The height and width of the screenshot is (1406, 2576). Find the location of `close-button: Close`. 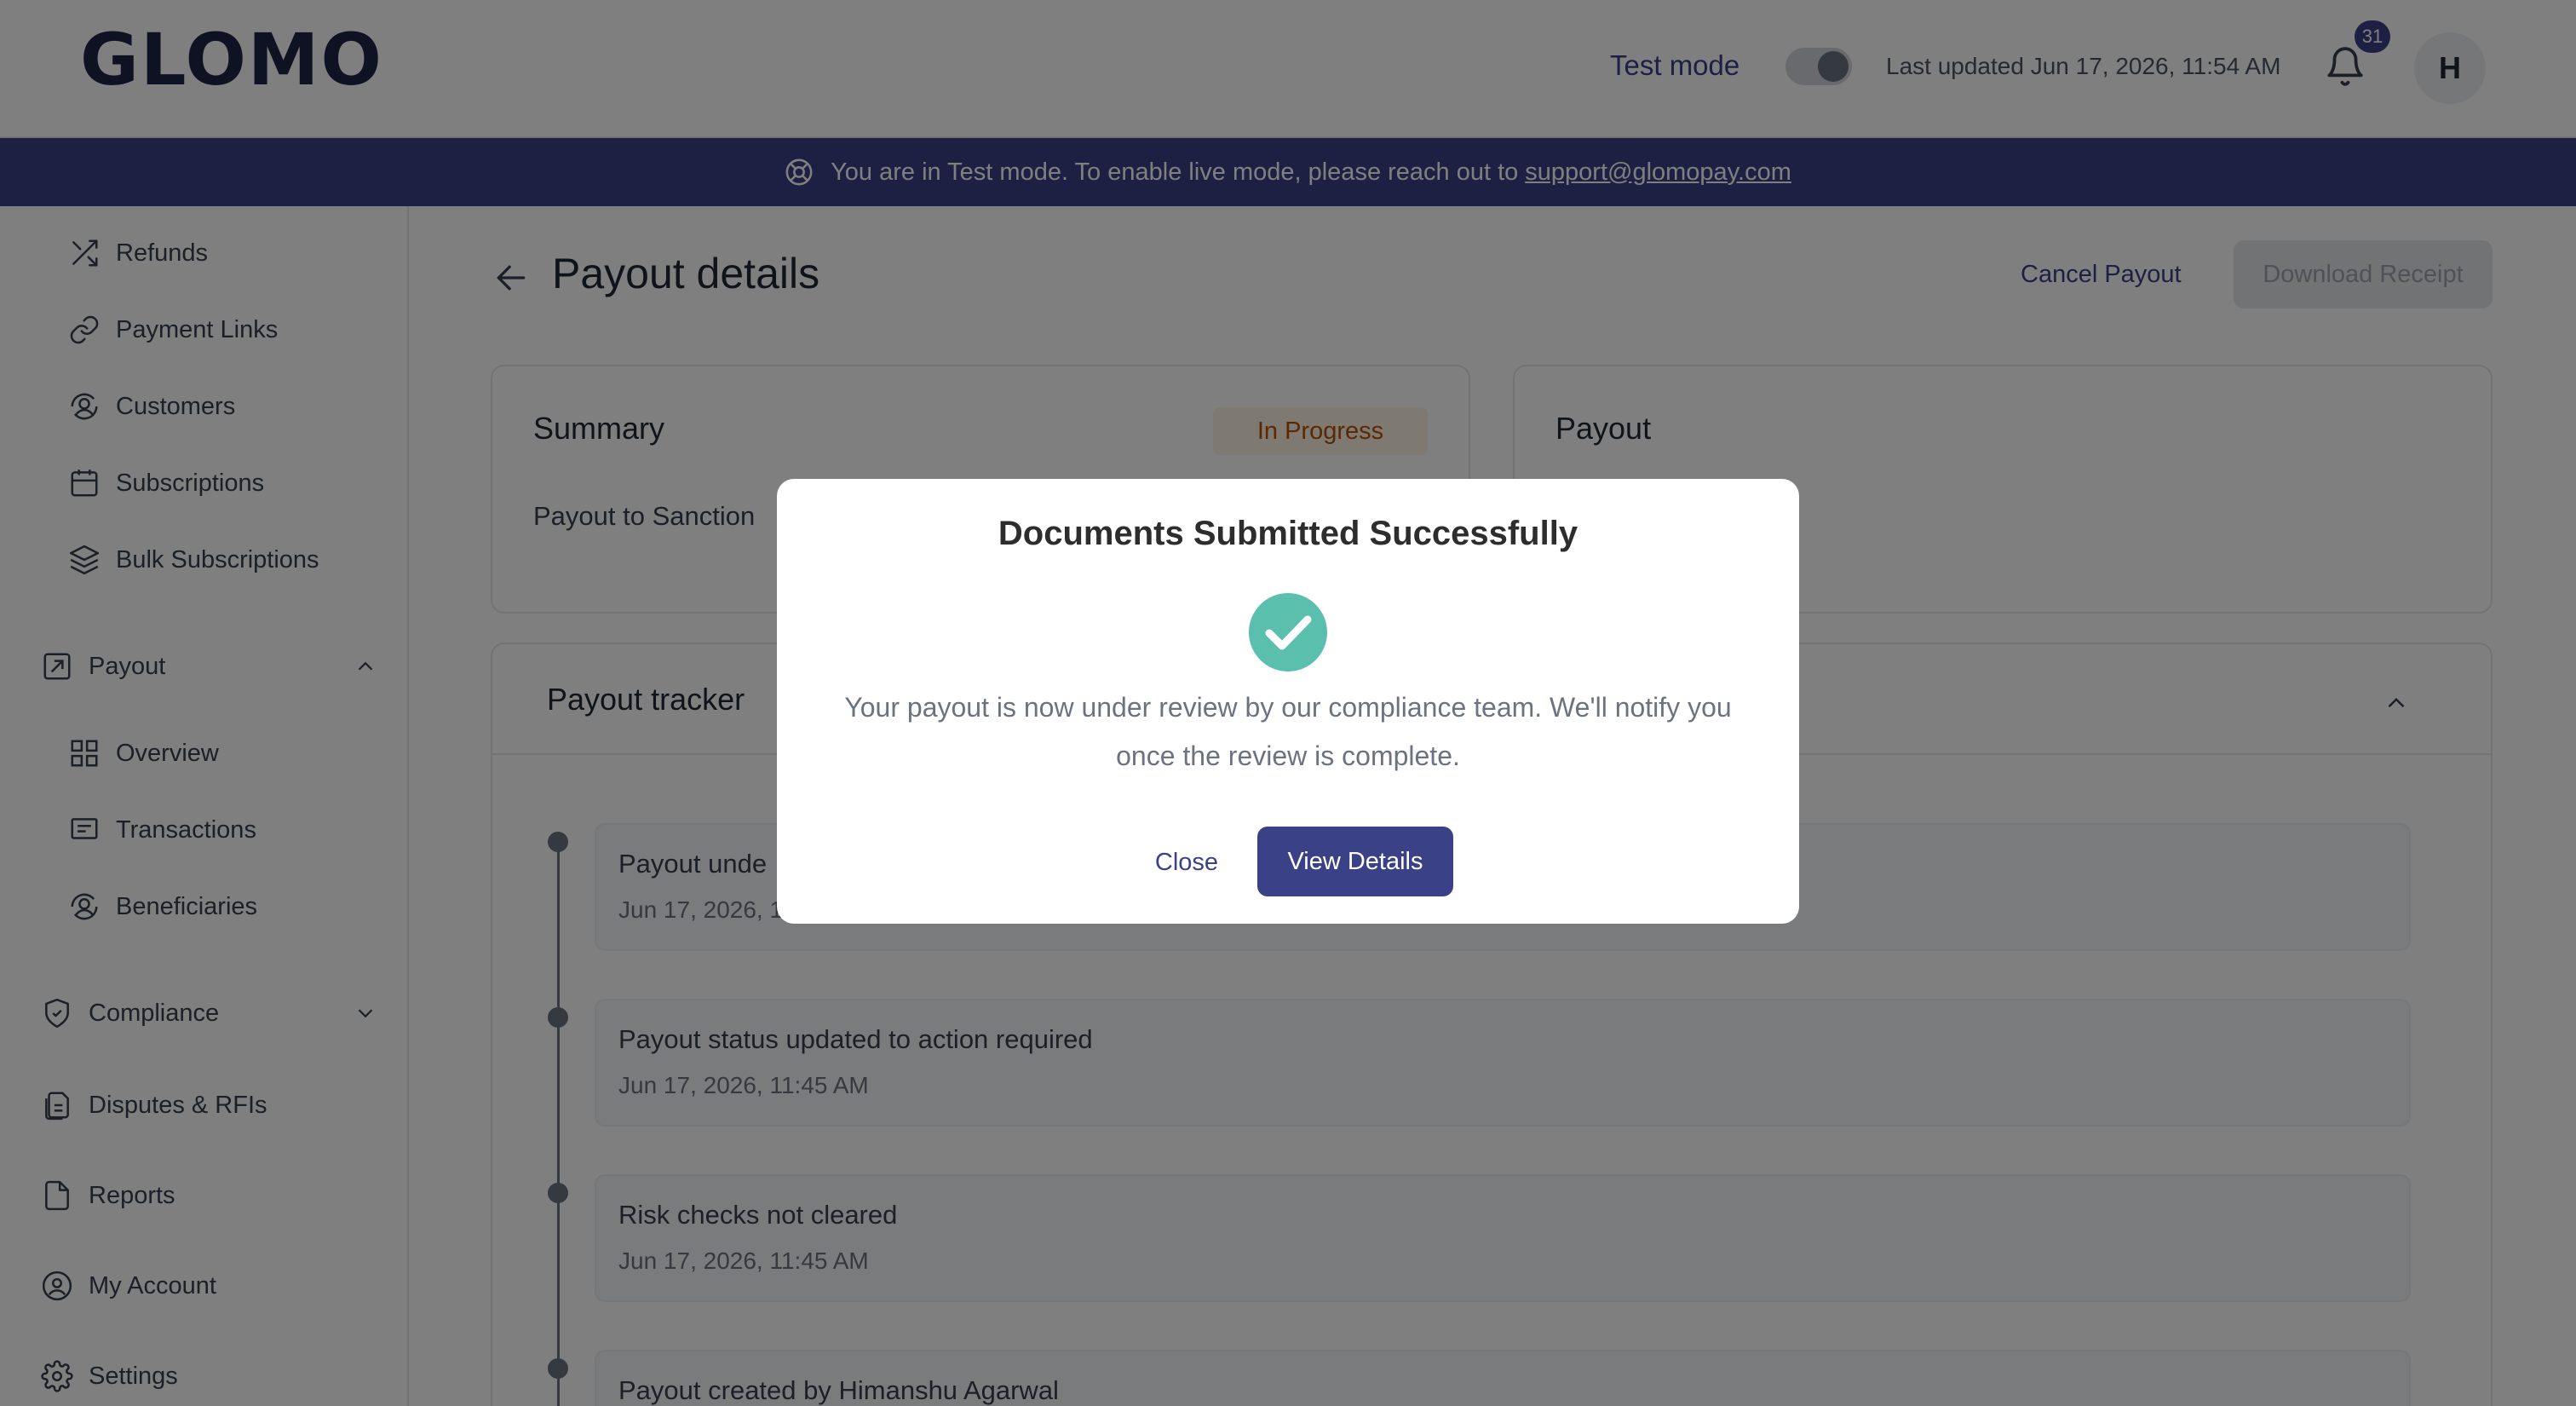

close-button: Close is located at coordinates (1187, 862).